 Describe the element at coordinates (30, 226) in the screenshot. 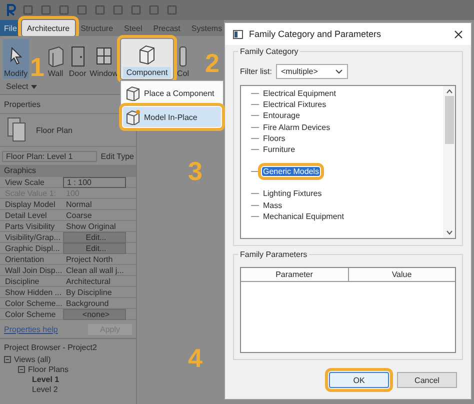

I see `property-name: Parts Visibility` at that location.